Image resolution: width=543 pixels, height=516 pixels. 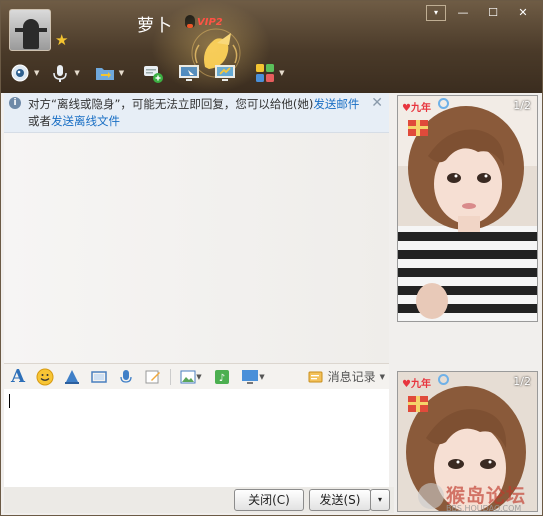 What do you see at coordinates (484, 508) in the screenshot?
I see `watermark-url: BBS.HOUDAO.COM` at bounding box center [484, 508].